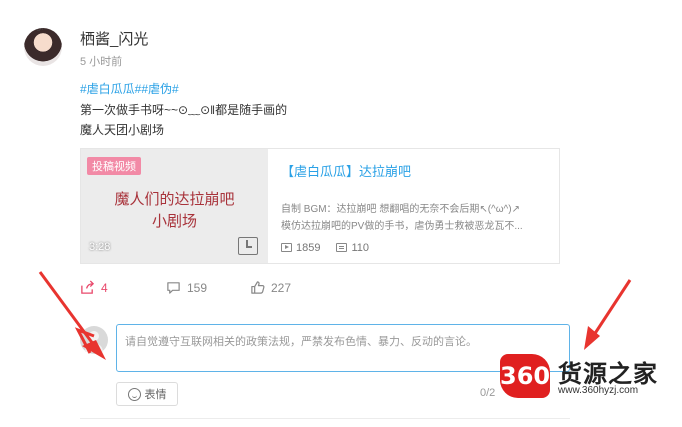 Image resolution: width=682 pixels, height=427 pixels. Describe the element at coordinates (134, 394) in the screenshot. I see `smile-icon` at that location.